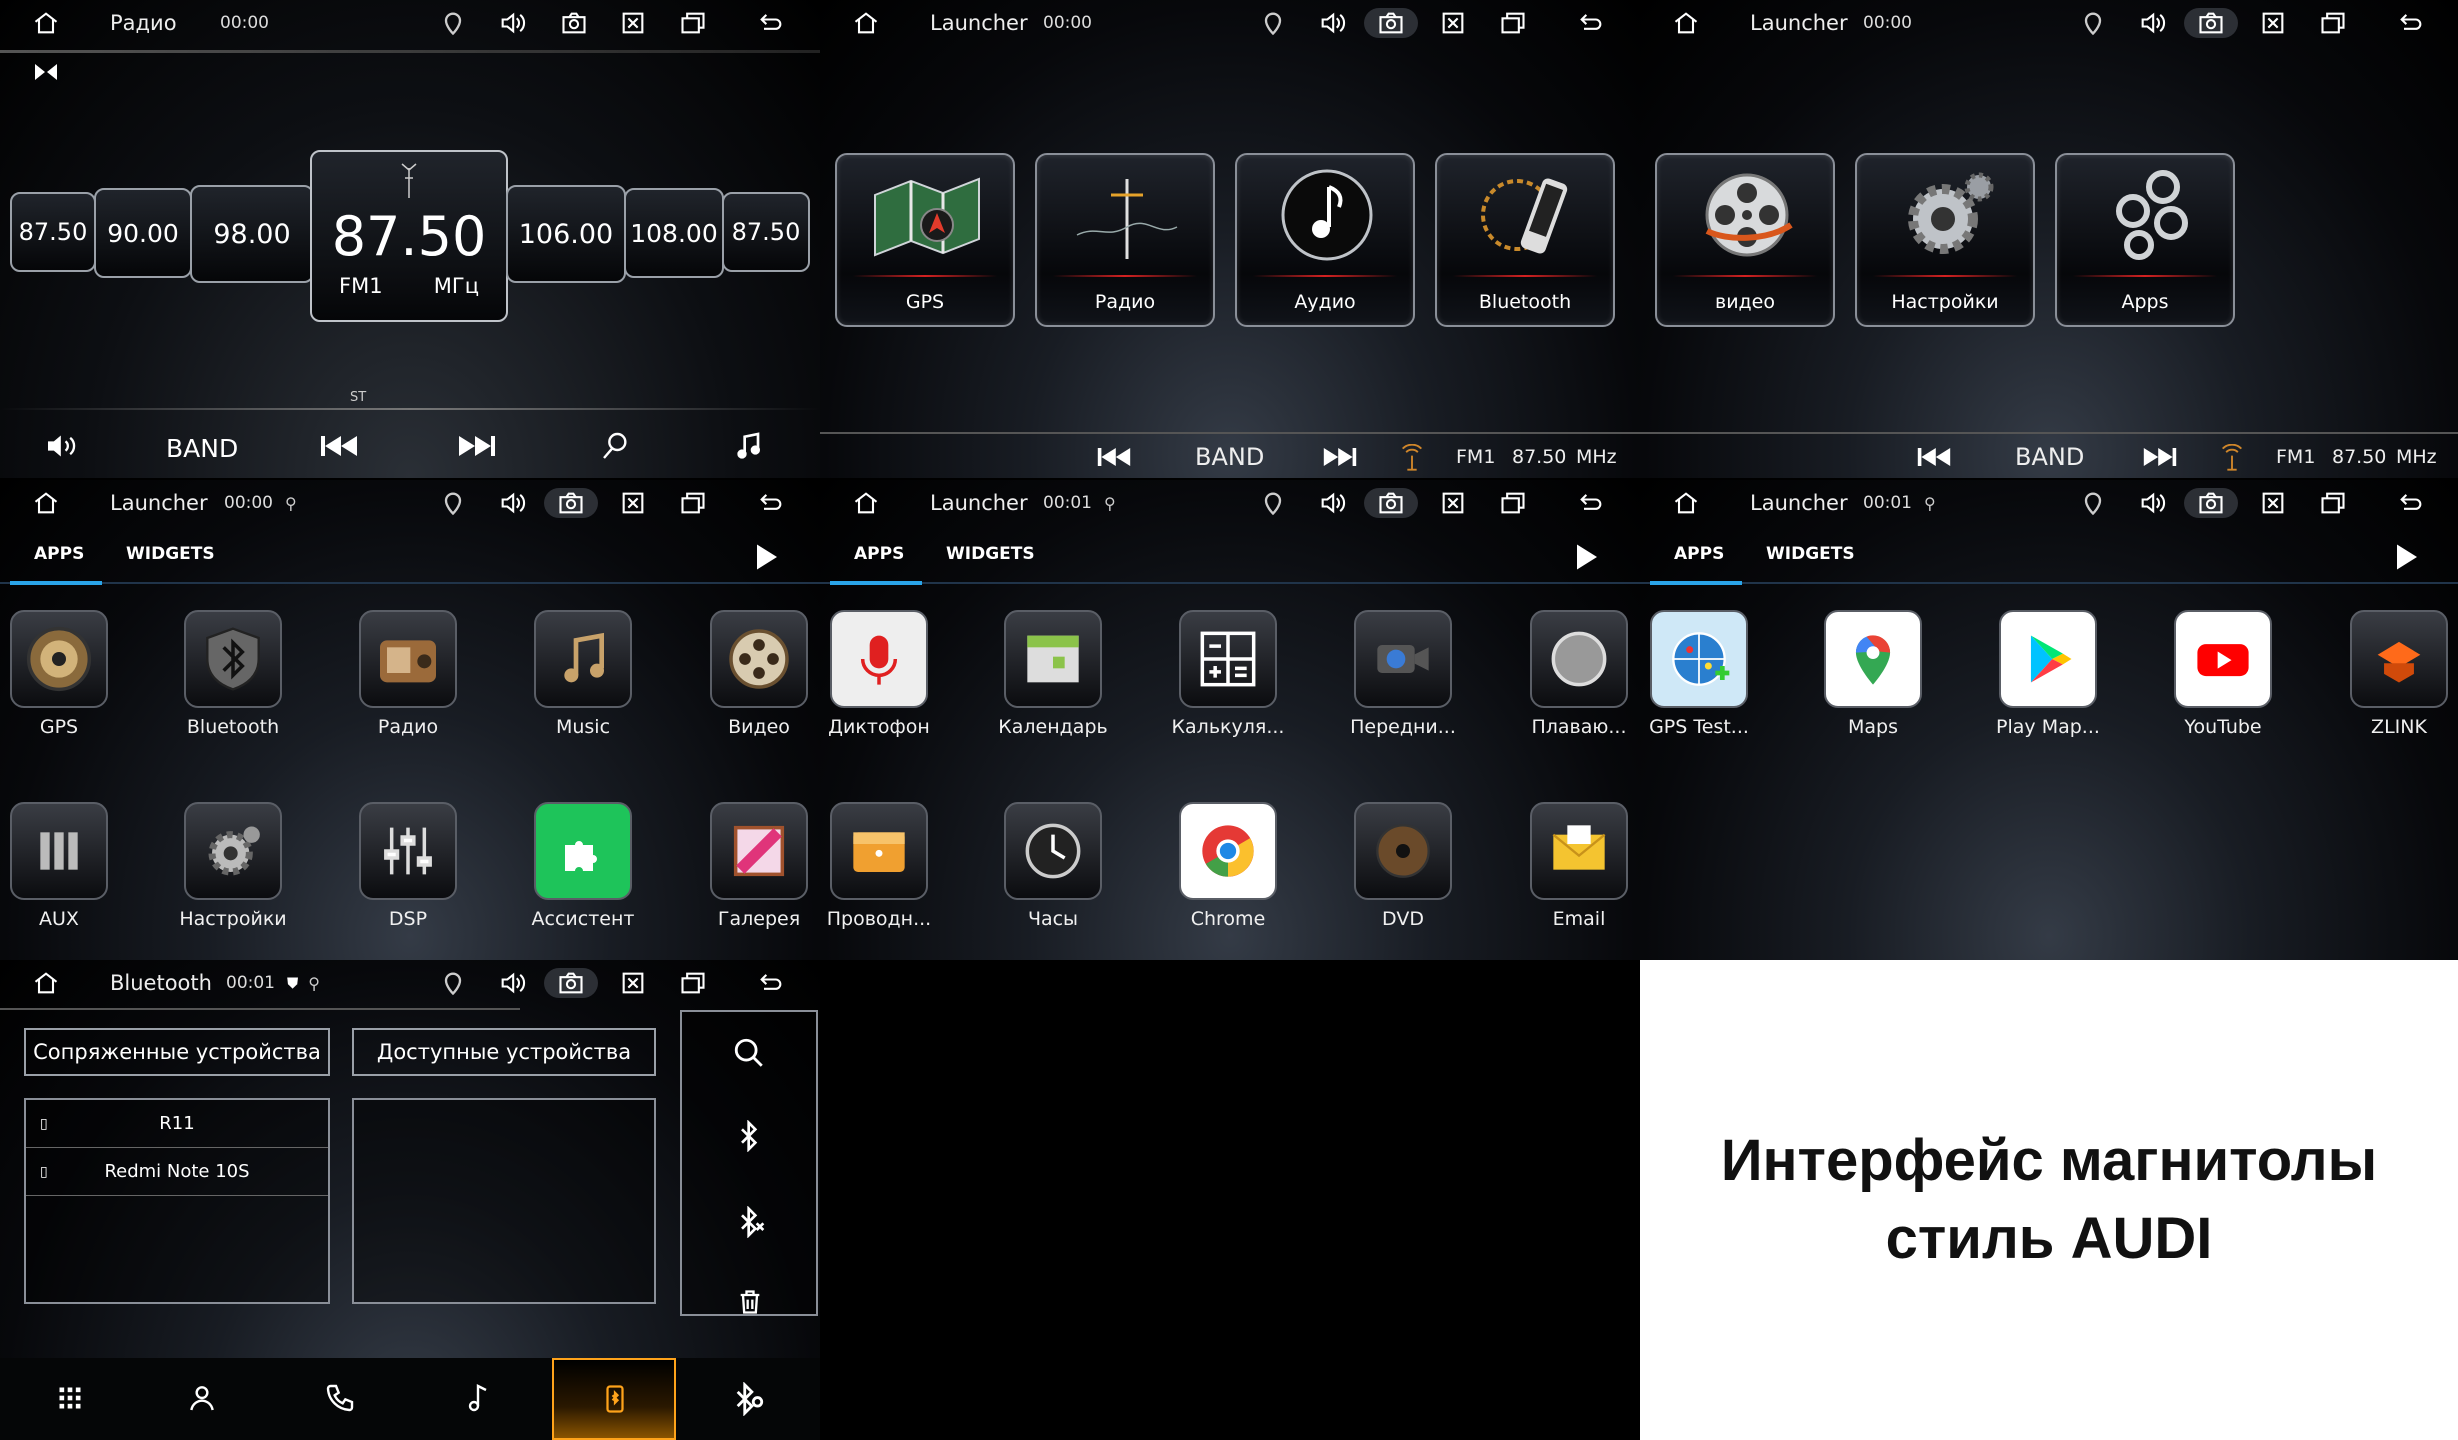 Image resolution: width=2458 pixels, height=1440 pixels. I want to click on dialpad-icon, so click(70, 1400).